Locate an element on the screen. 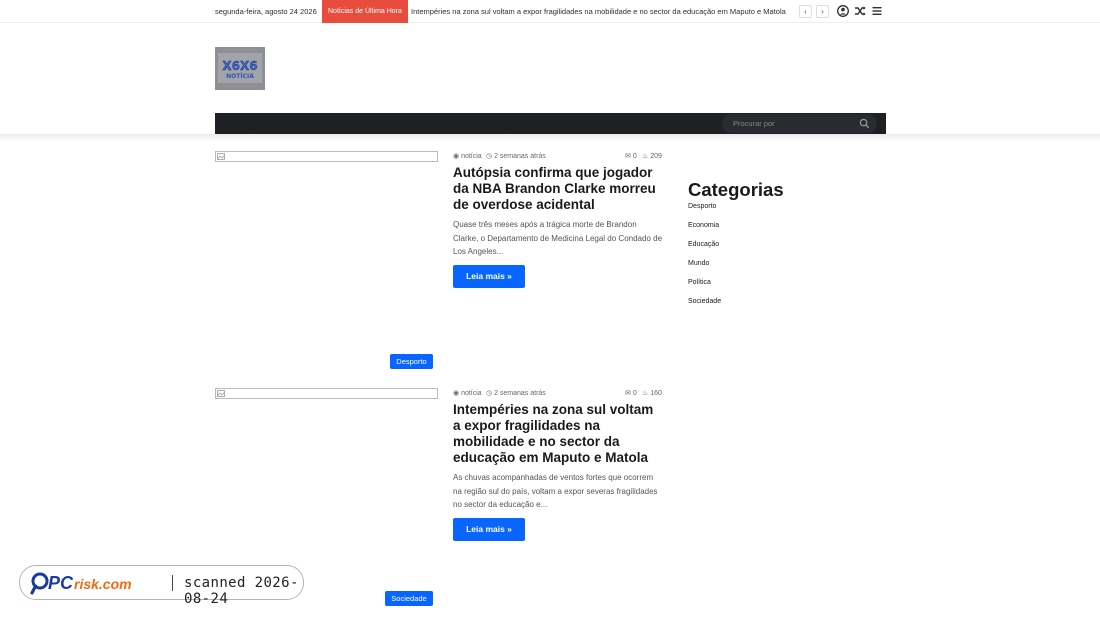 The width and height of the screenshot is (1100, 619). post-view-count: 209 is located at coordinates (656, 156).